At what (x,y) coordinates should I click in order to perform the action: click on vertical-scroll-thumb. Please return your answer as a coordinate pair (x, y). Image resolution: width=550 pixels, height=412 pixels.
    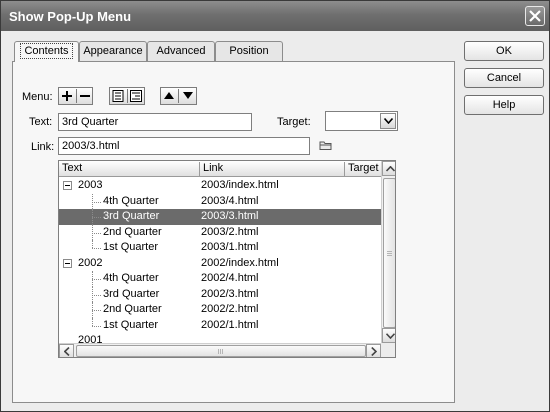
    Looking at the image, I should click on (389, 253).